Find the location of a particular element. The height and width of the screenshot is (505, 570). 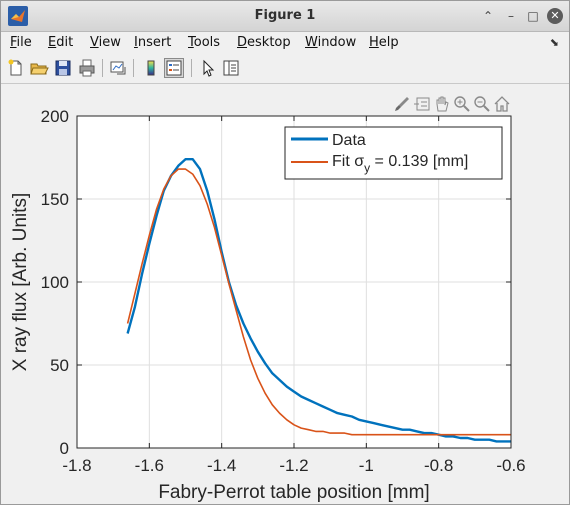

x-tick-label: -1.4 is located at coordinates (221, 465).